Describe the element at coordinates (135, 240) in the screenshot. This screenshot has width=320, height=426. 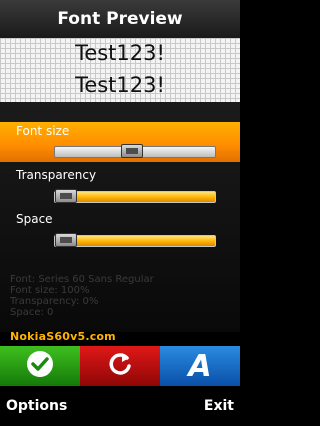
I see `space-slider` at that location.